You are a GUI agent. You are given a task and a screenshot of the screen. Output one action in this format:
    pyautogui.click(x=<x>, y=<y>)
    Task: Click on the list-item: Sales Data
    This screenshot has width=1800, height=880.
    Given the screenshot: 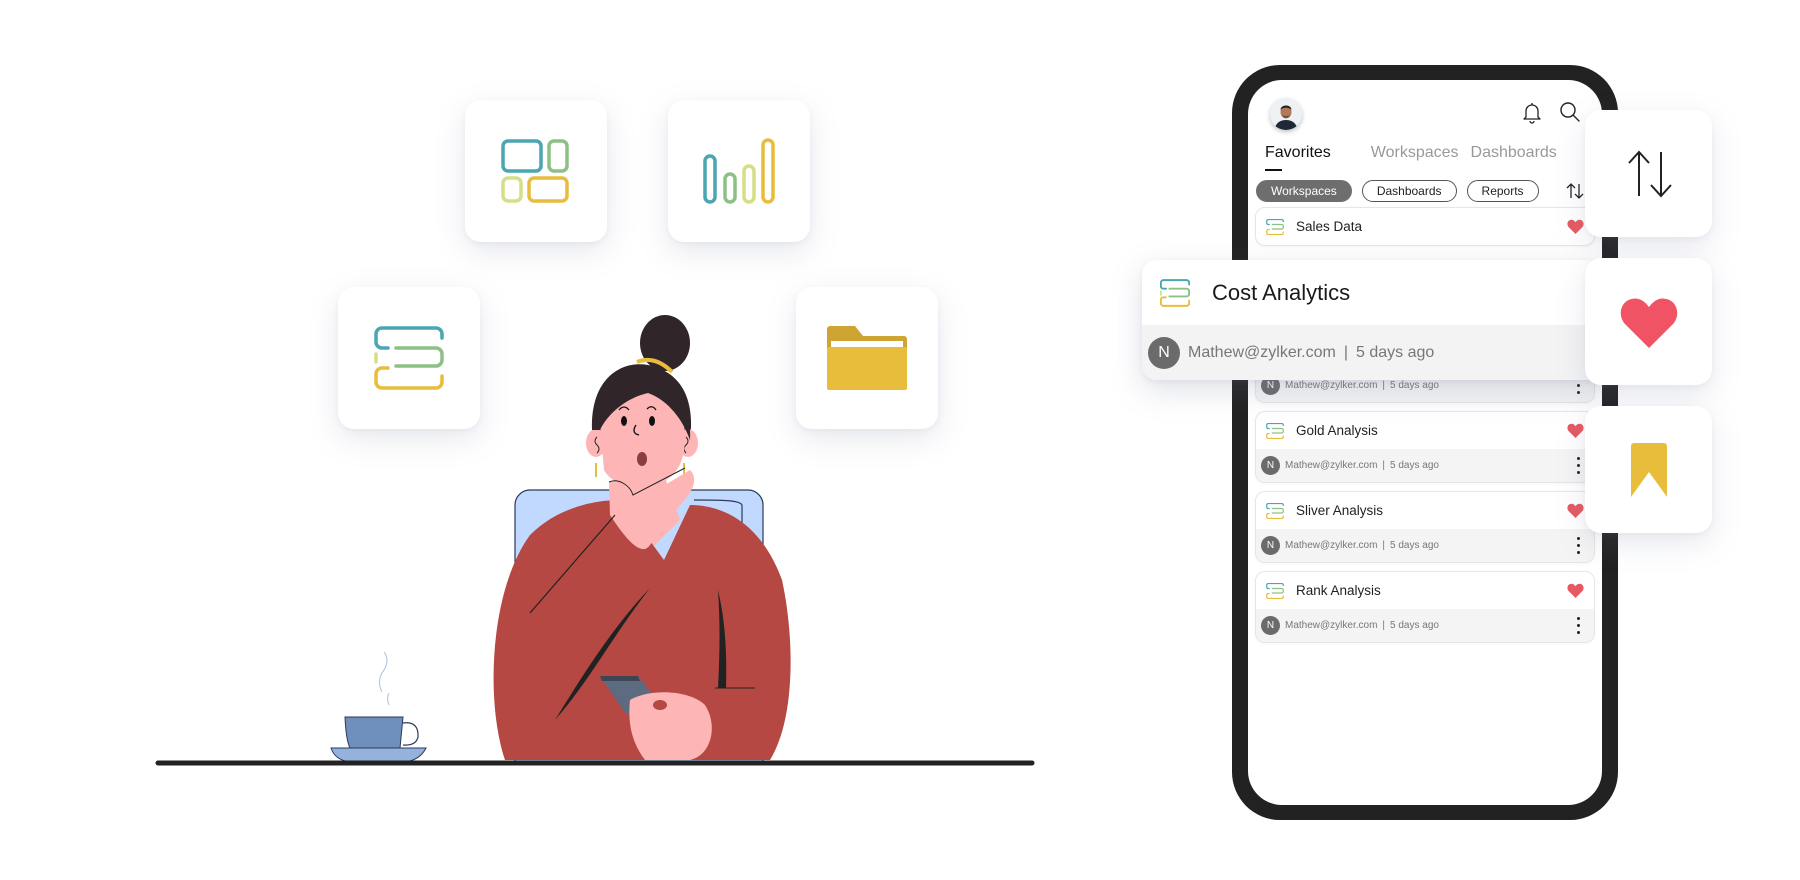 What is the action you would take?
    pyautogui.click(x=1425, y=226)
    